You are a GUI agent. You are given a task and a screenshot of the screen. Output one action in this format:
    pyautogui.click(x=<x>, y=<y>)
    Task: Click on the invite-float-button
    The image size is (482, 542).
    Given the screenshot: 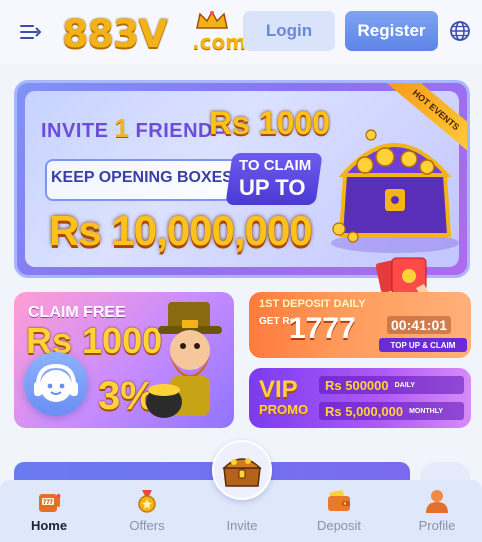 What is the action you would take?
    pyautogui.click(x=242, y=470)
    